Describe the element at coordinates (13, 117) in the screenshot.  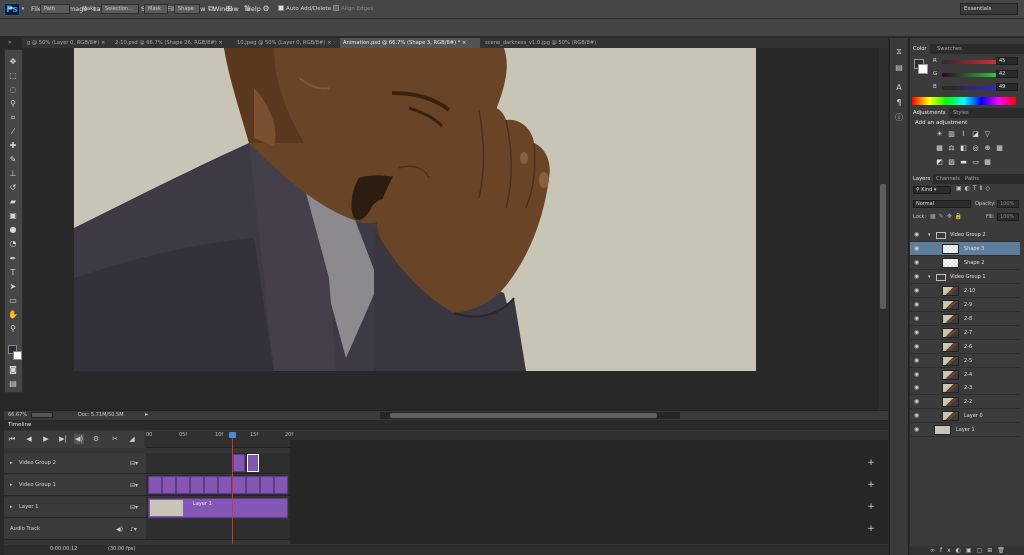
I see `crop-tool-icon: ⌗` at that location.